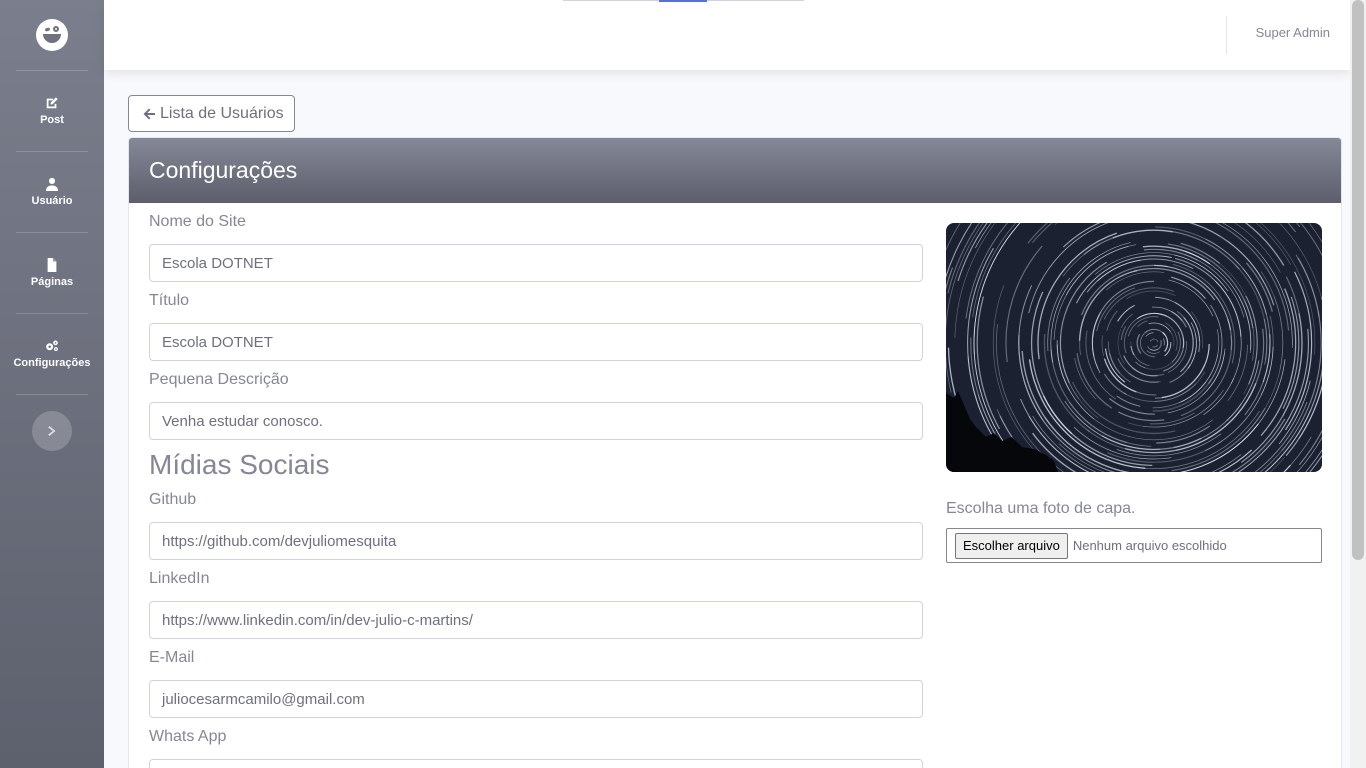 The height and width of the screenshot is (768, 1366). I want to click on file-status: Nenhum arquivo escolhido, so click(1149, 545).